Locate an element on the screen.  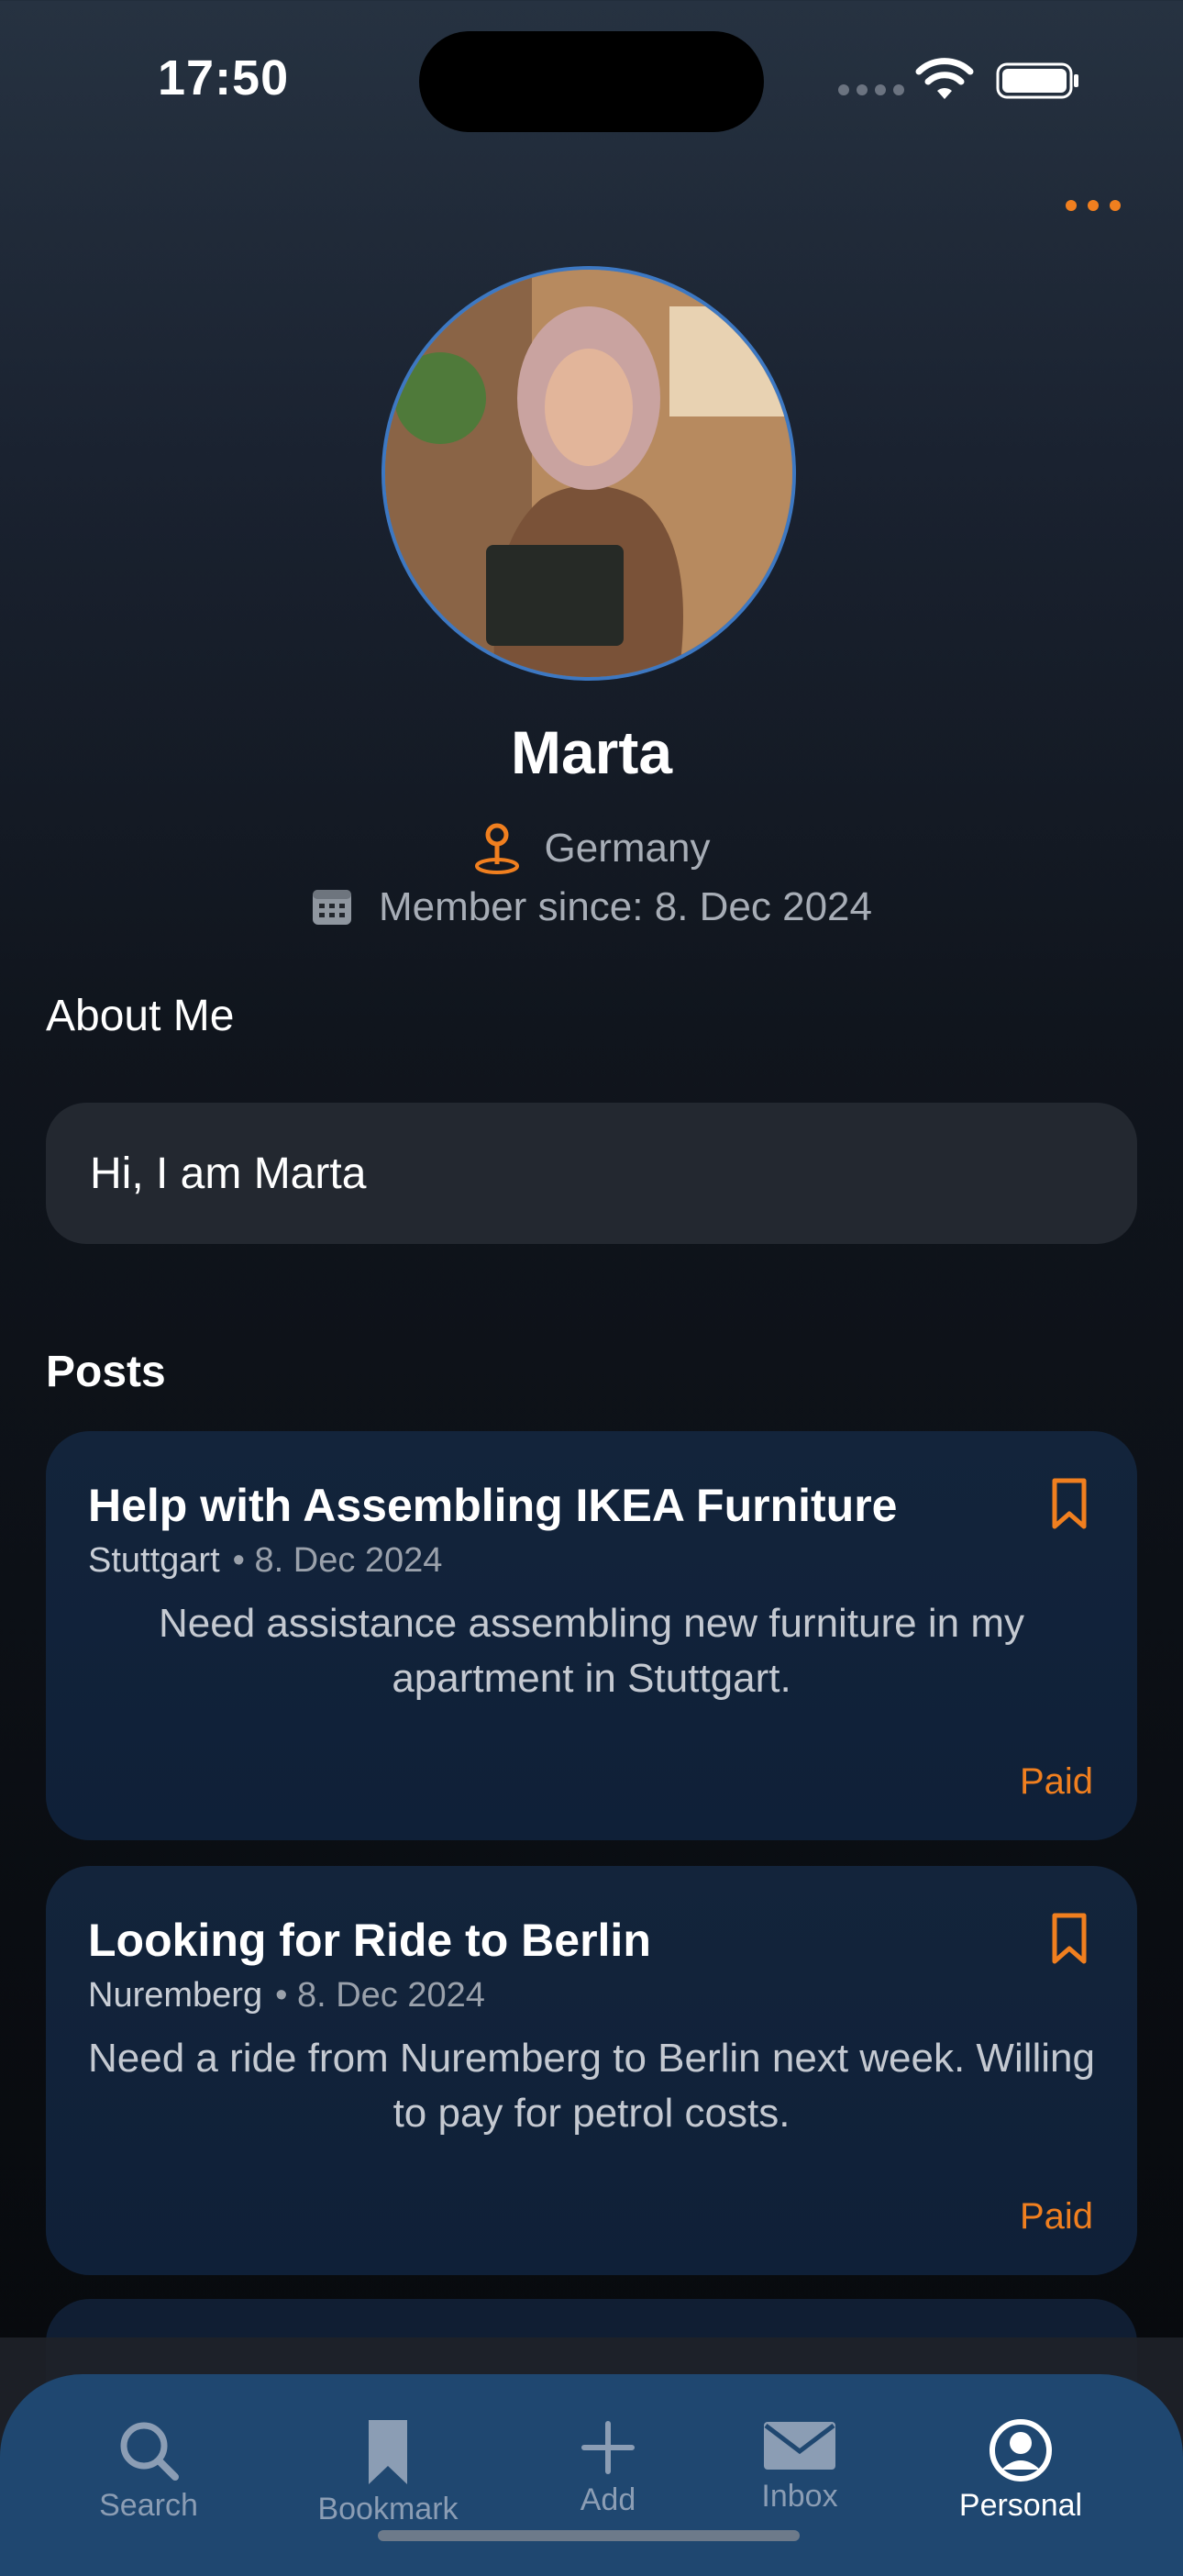
posts-heading: Posts is located at coordinates (106, 1372).